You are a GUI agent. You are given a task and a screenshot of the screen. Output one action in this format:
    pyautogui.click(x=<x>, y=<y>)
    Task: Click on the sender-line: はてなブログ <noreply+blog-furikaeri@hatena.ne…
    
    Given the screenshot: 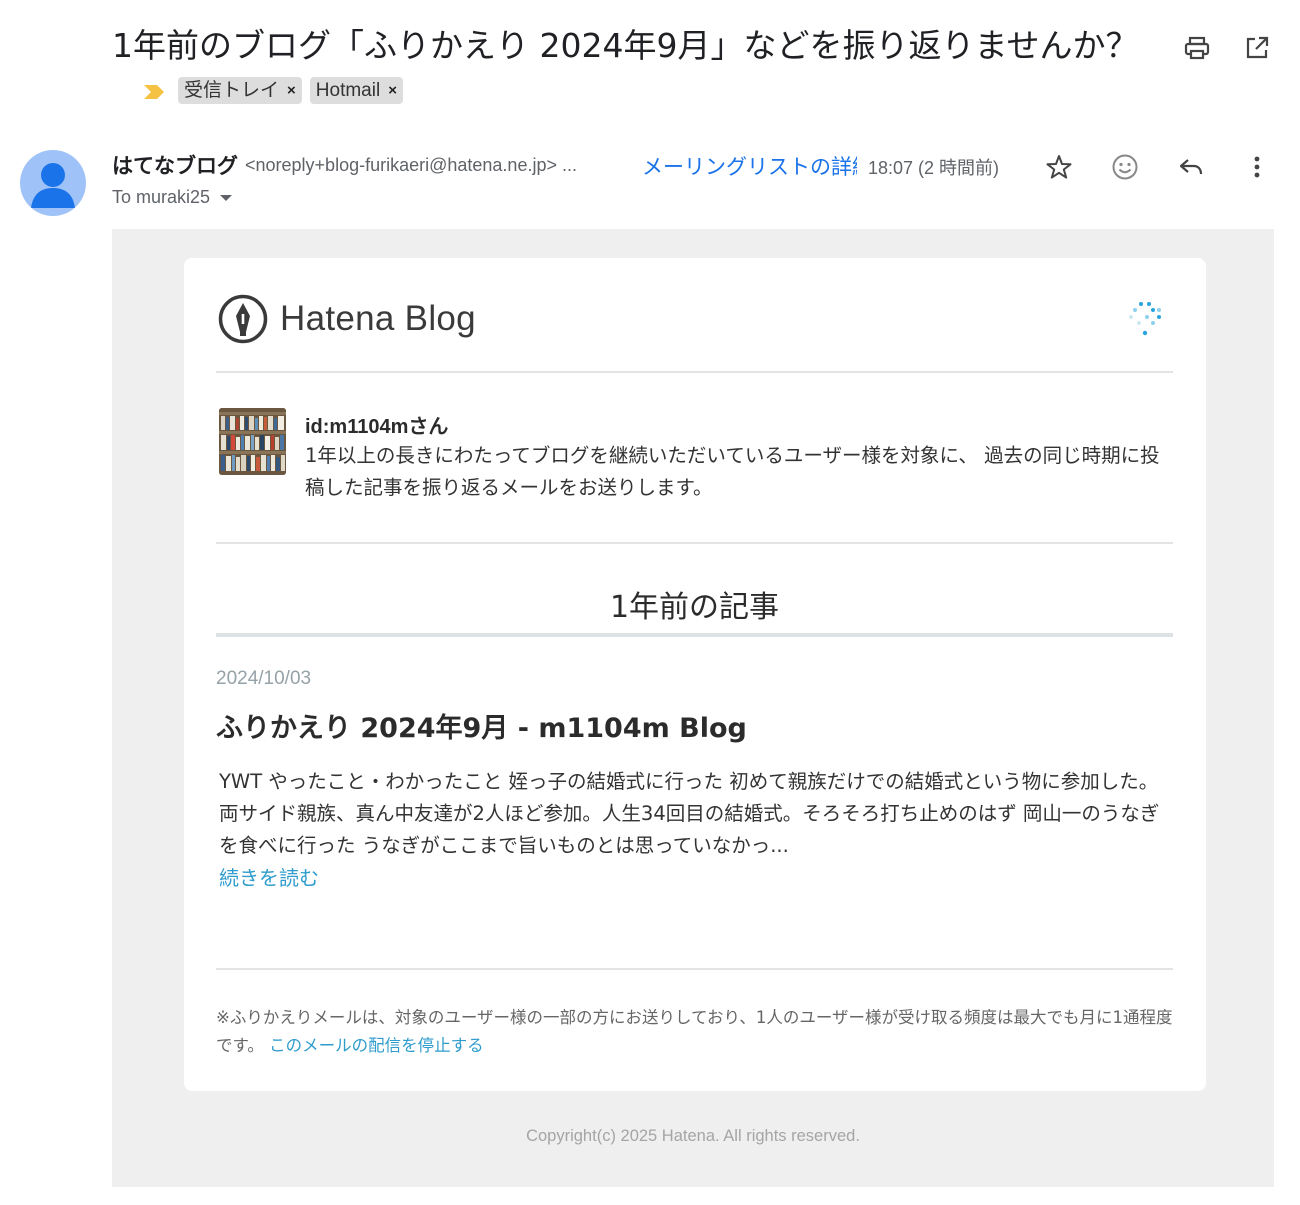 What is the action you would take?
    pyautogui.click(x=344, y=165)
    